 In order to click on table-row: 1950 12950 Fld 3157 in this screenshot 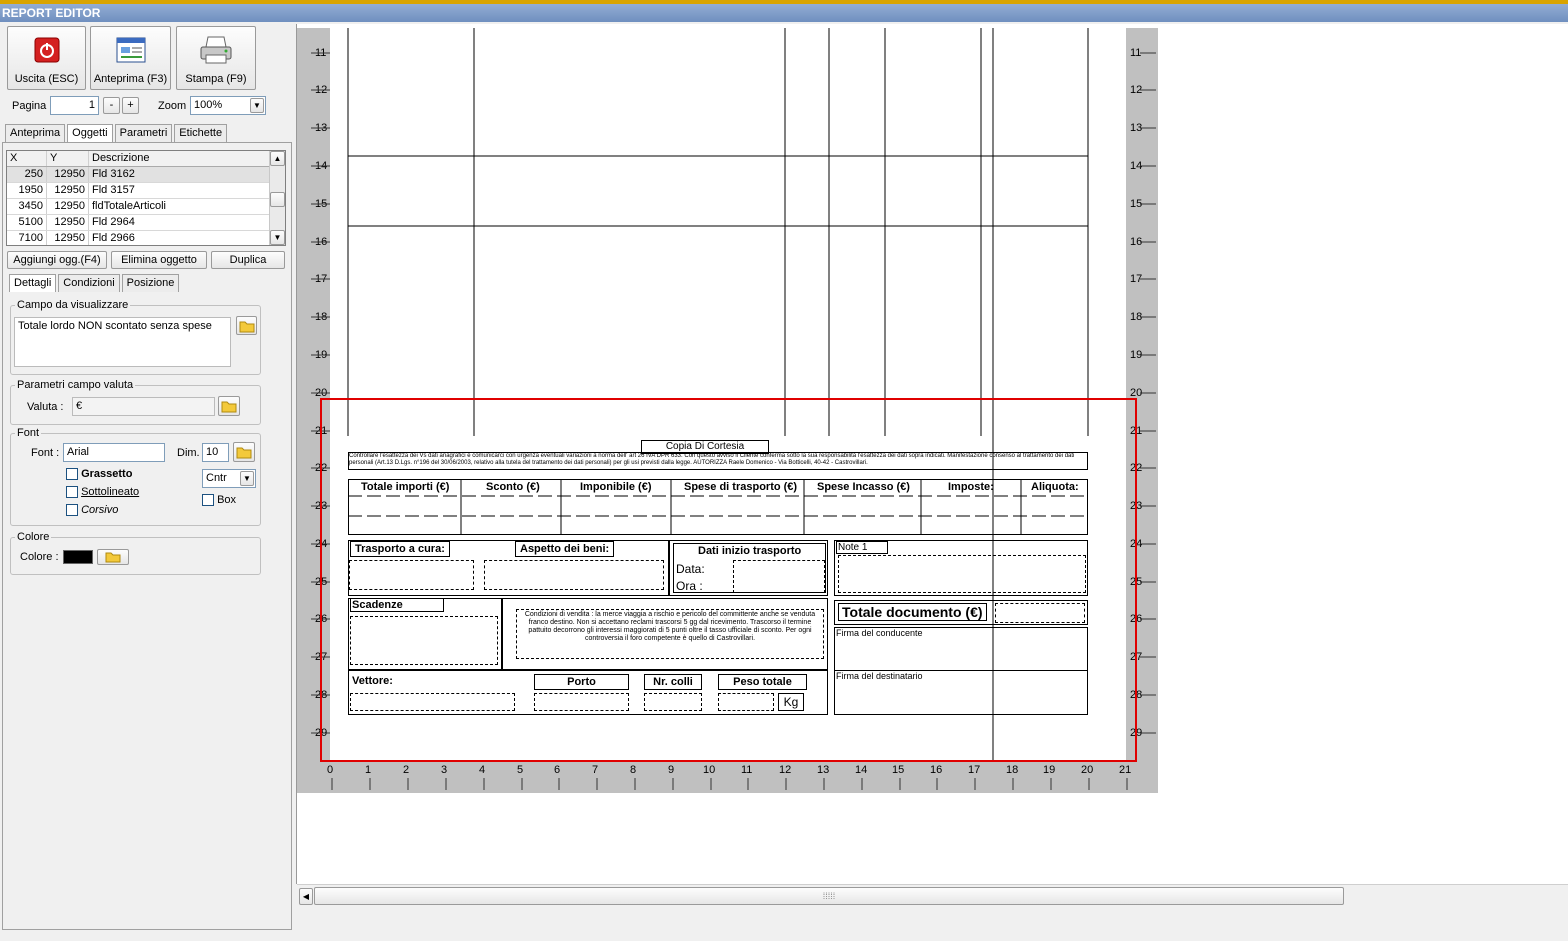, I will do `click(146, 191)`.